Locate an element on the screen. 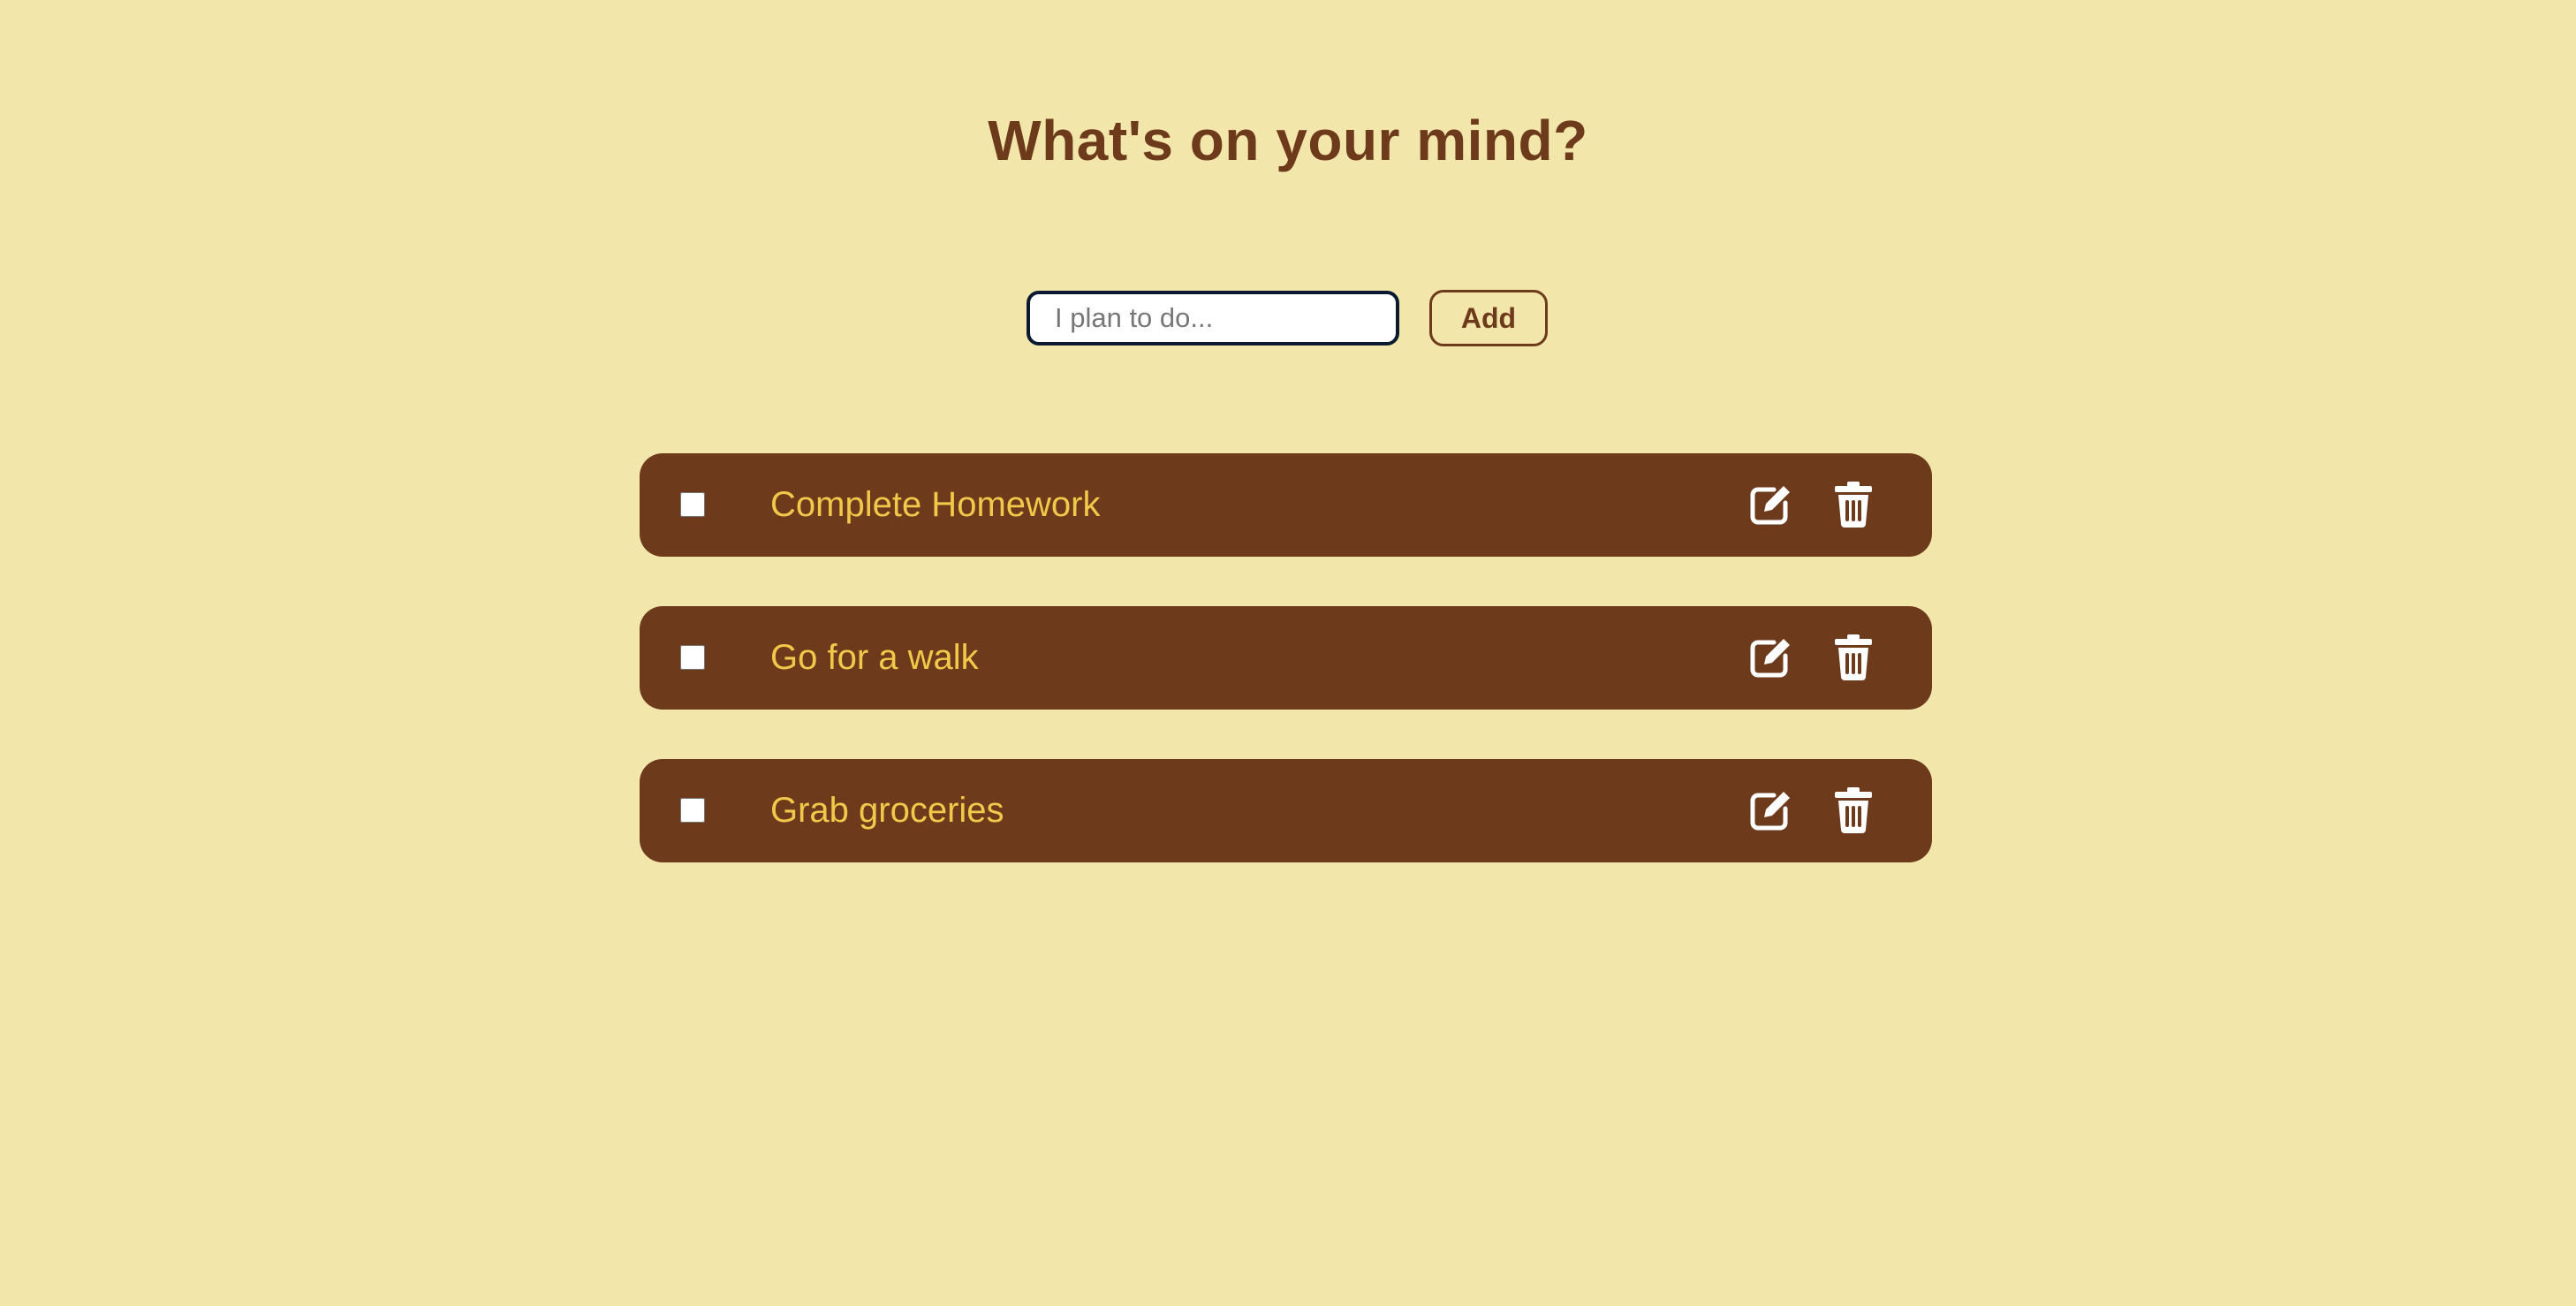 The width and height of the screenshot is (2576, 1306). add-button: Add is located at coordinates (1489, 318).